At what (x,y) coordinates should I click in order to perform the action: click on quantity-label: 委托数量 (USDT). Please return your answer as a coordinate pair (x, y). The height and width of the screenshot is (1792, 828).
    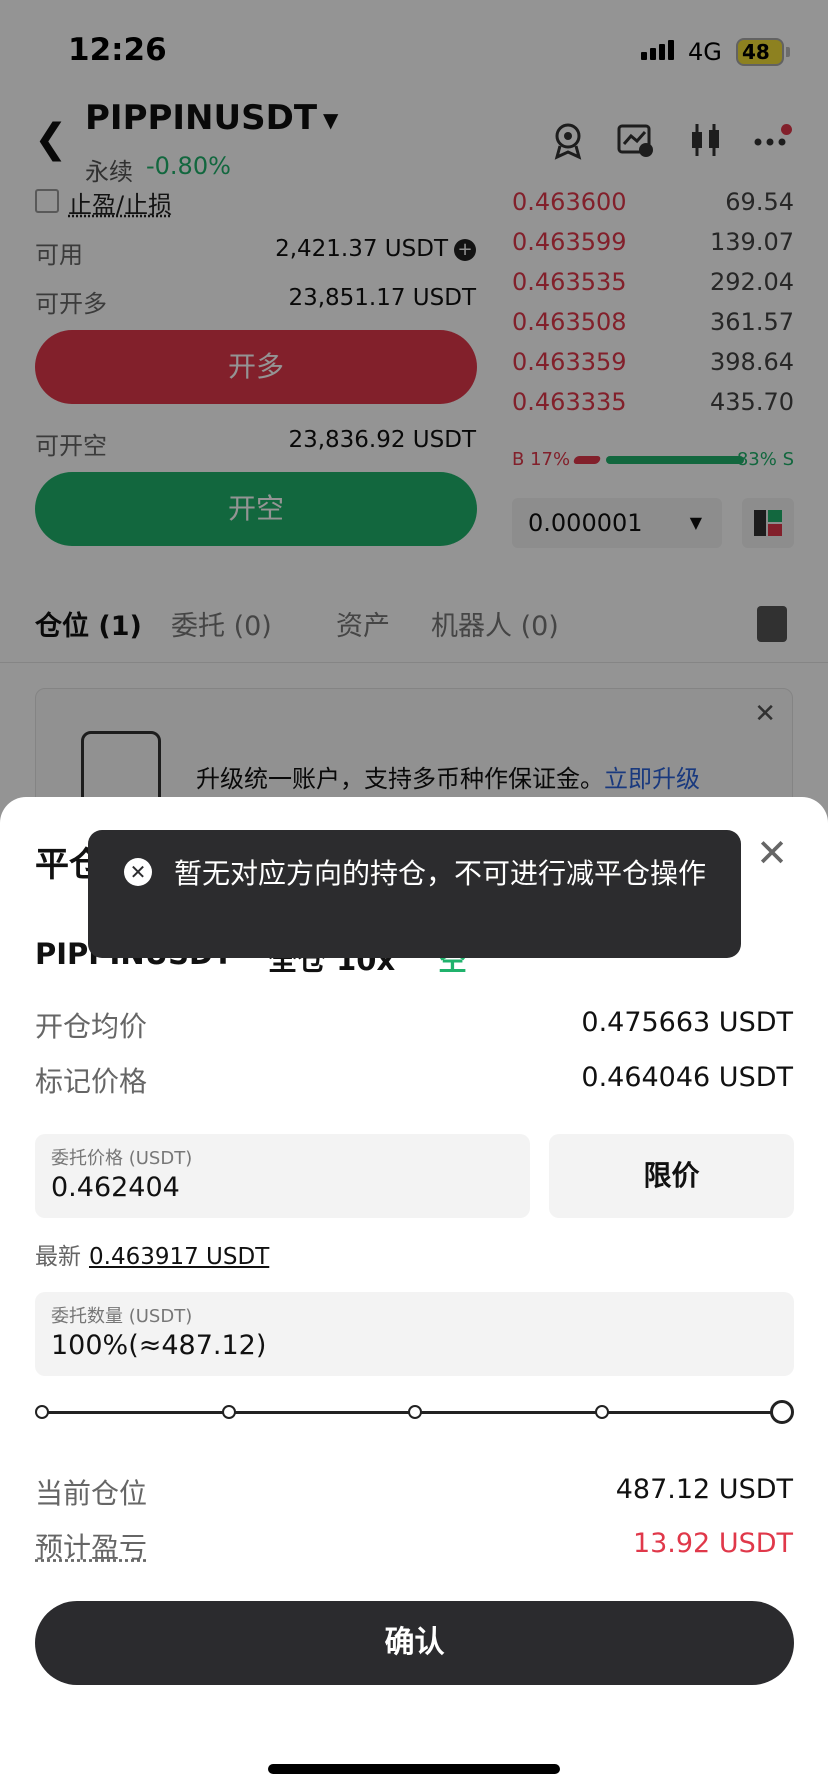
    Looking at the image, I should click on (122, 1316).